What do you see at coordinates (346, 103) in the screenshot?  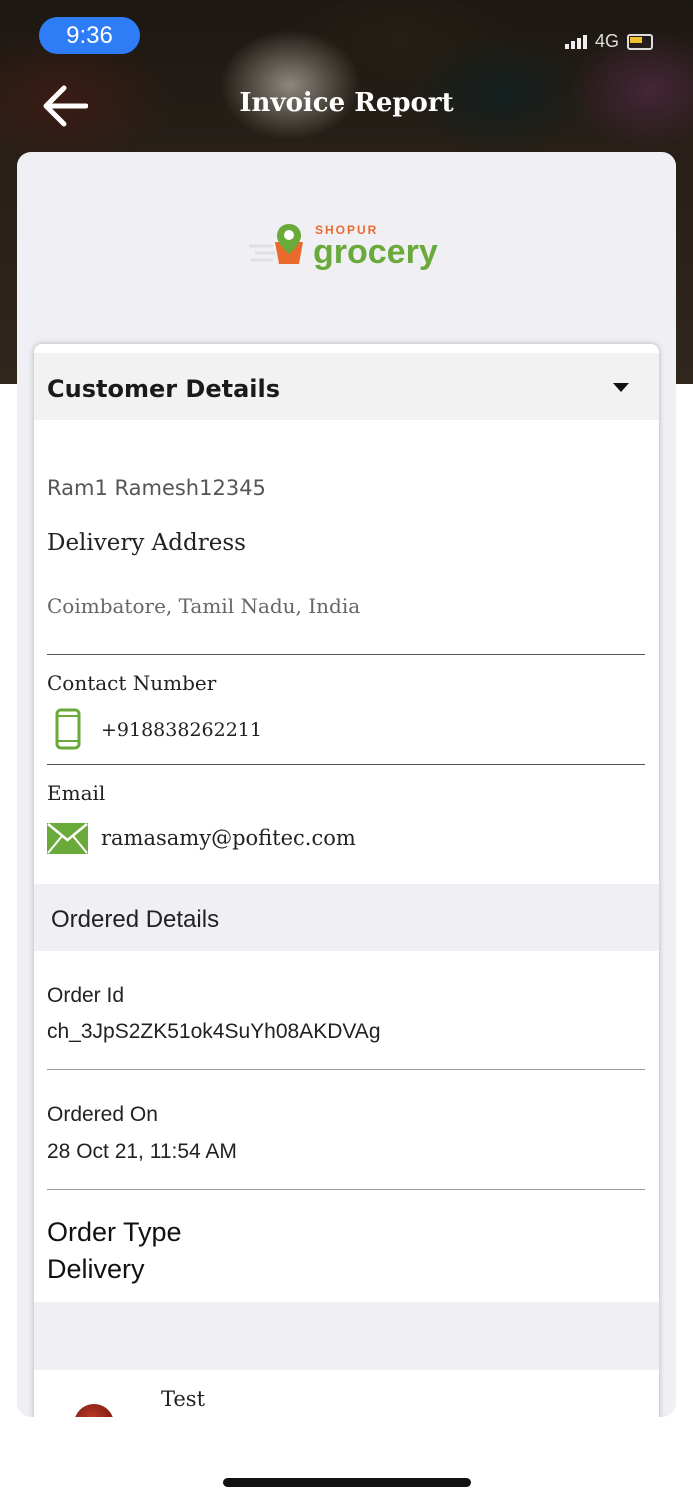 I see `page-title: Invoice Report` at bounding box center [346, 103].